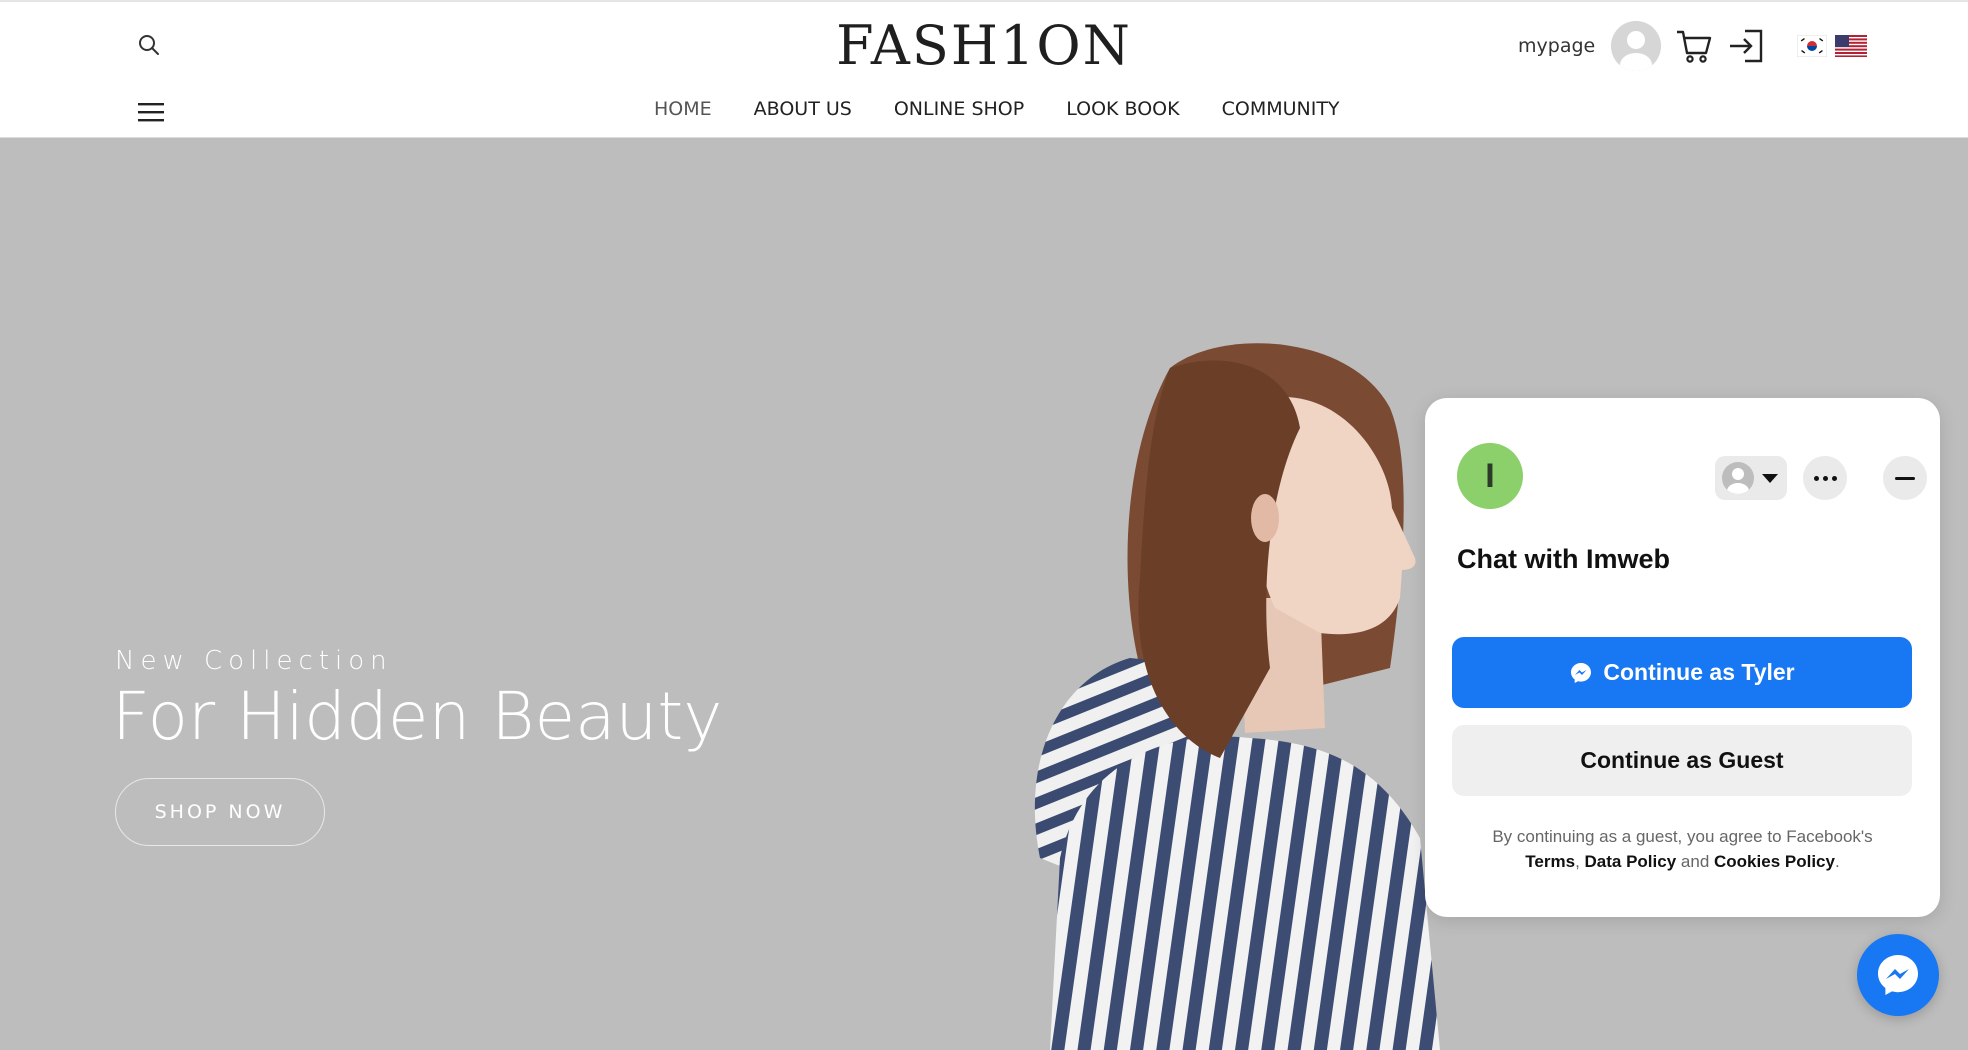 The width and height of the screenshot is (1968, 1050). I want to click on page-logo: I, so click(1490, 476).